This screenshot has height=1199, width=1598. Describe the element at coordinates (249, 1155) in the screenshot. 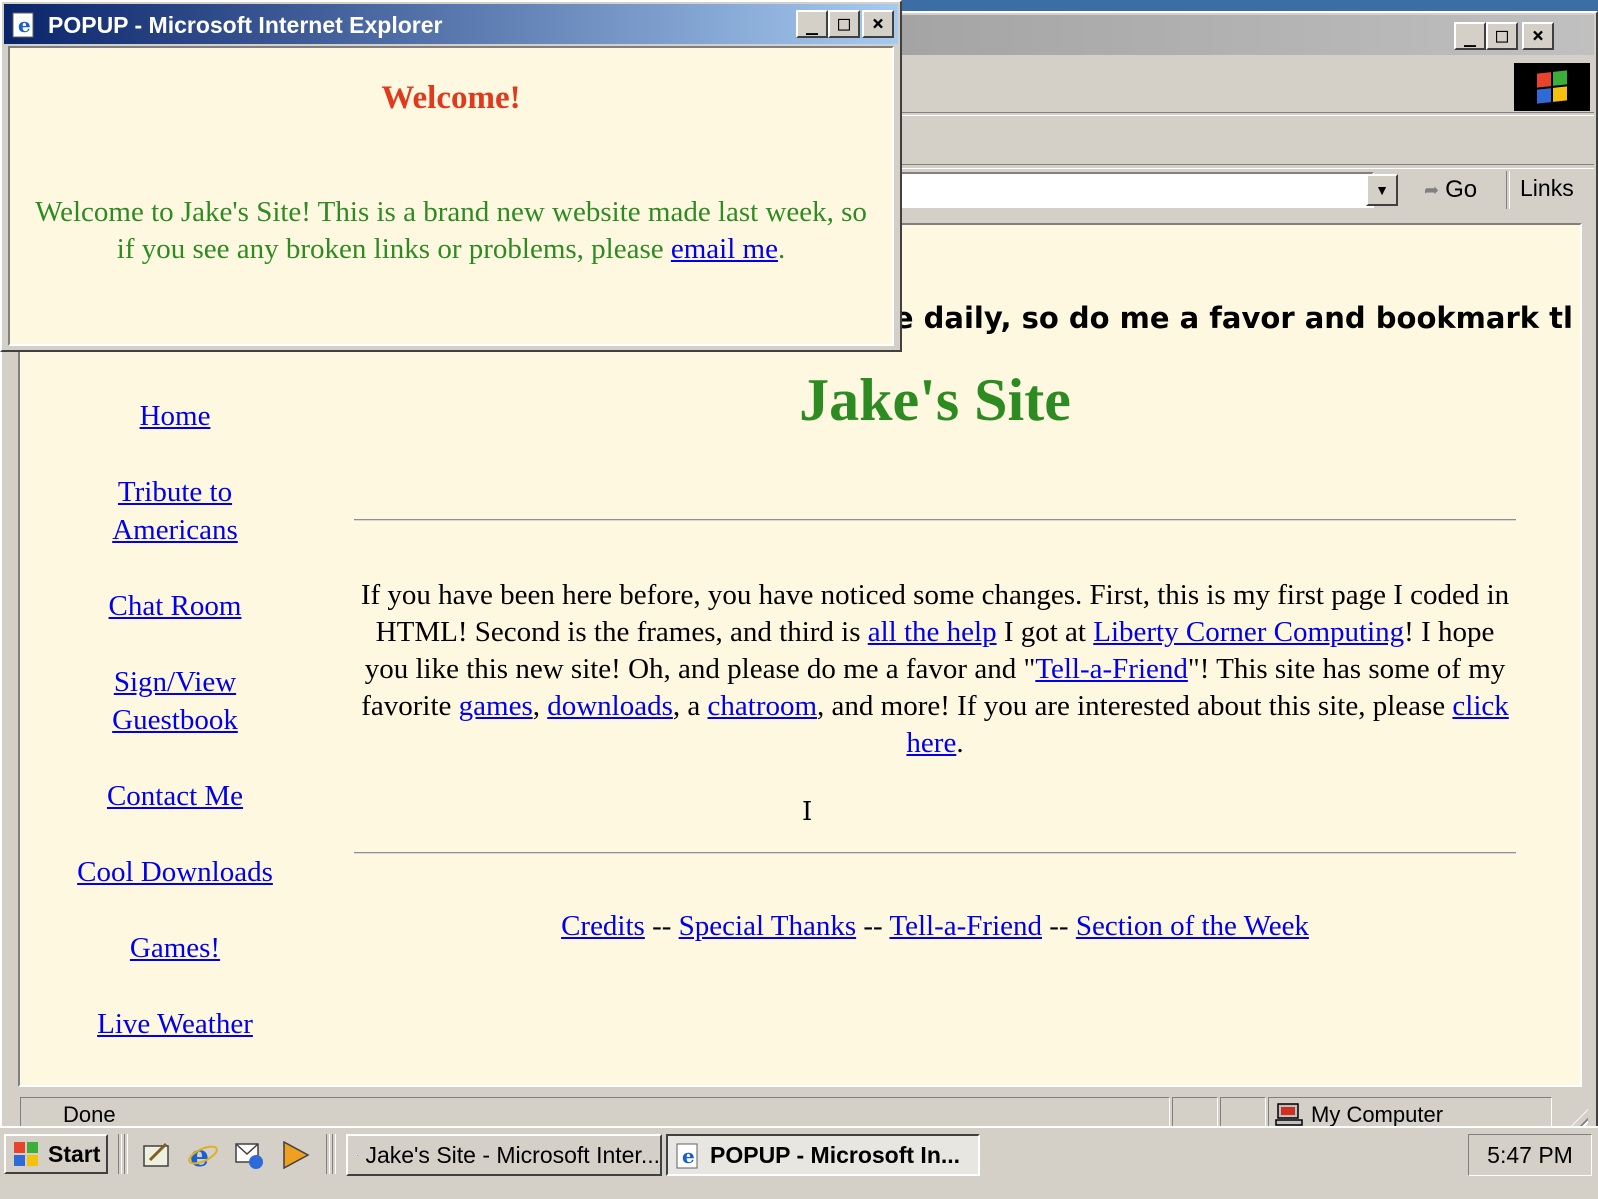

I see `outlook-icon` at that location.